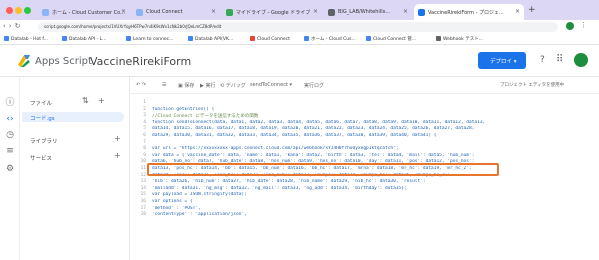  What do you see at coordinates (144, 129) in the screenshot?
I see `line-number: 5` at bounding box center [144, 129].